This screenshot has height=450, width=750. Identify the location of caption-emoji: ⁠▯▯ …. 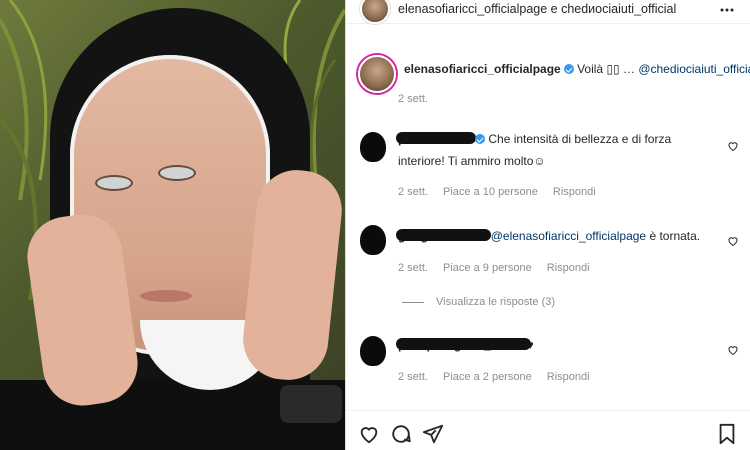
(620, 69).